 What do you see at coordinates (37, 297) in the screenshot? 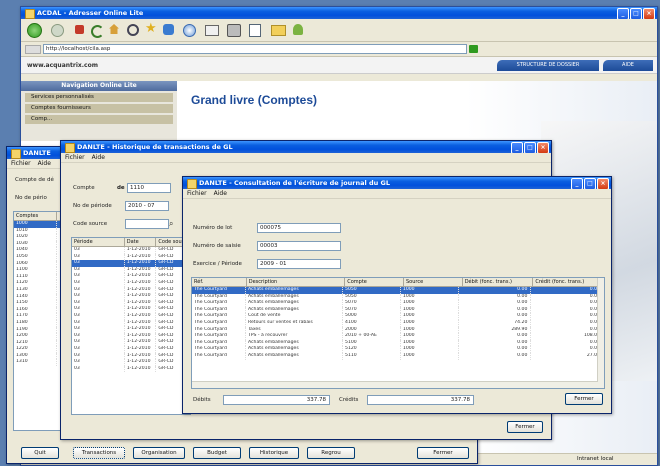
I see `list-item: 1140` at bounding box center [37, 297].